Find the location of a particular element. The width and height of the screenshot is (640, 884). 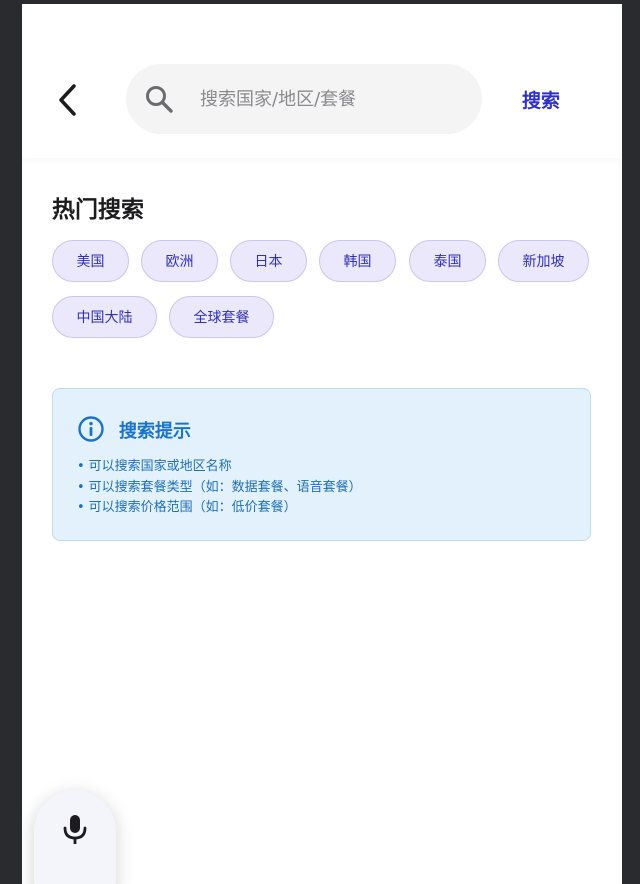

hot-tag: 中国大陆 is located at coordinates (104, 317).